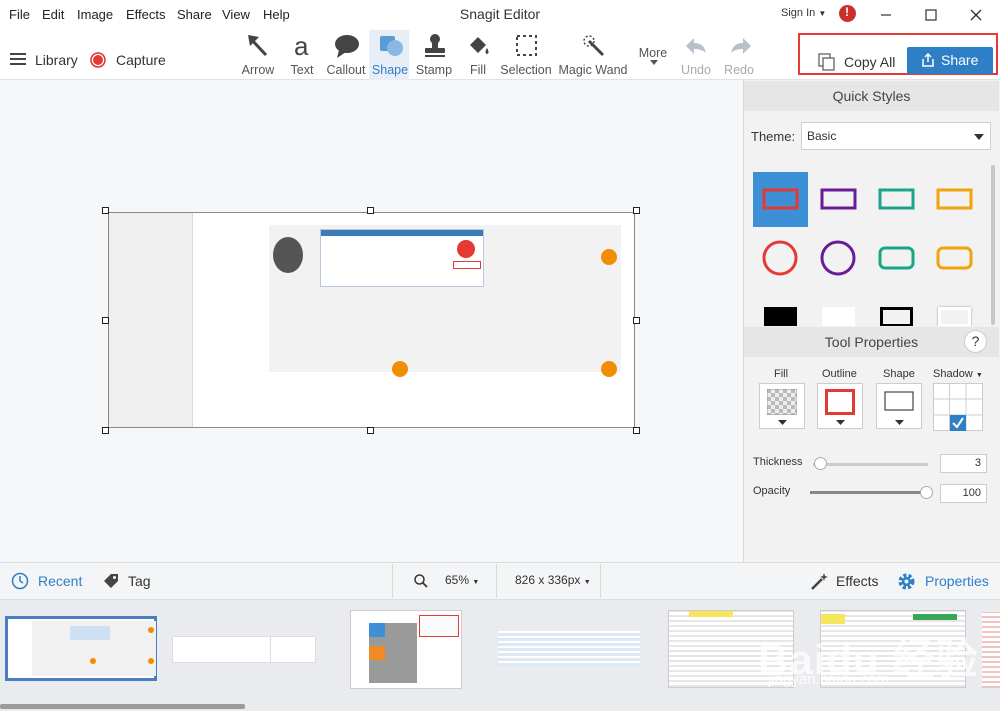 The height and width of the screenshot is (711, 1000). What do you see at coordinates (141, 60) in the screenshot?
I see `capture-label: Capture` at bounding box center [141, 60].